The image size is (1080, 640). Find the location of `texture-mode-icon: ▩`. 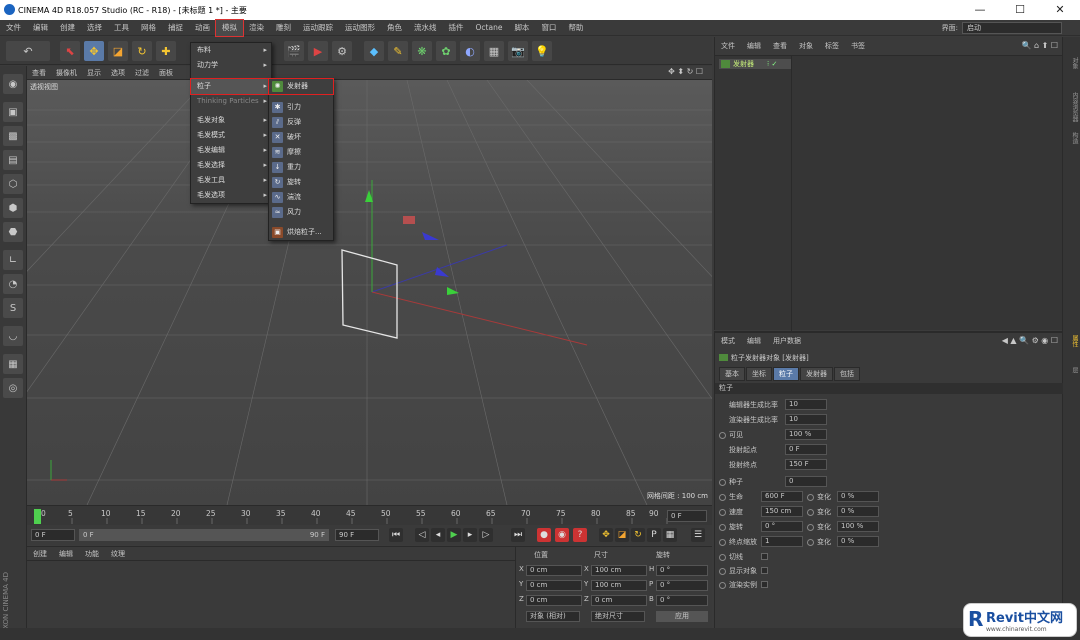

texture-mode-icon: ▩ is located at coordinates (13, 136).